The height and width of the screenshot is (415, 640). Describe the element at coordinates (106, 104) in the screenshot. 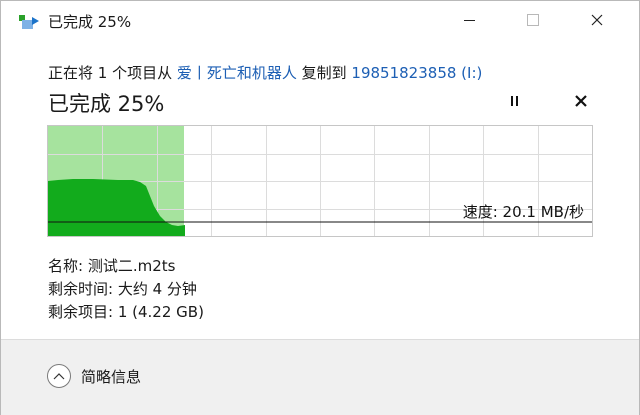

I see `progress-title: 已完成 25%` at that location.